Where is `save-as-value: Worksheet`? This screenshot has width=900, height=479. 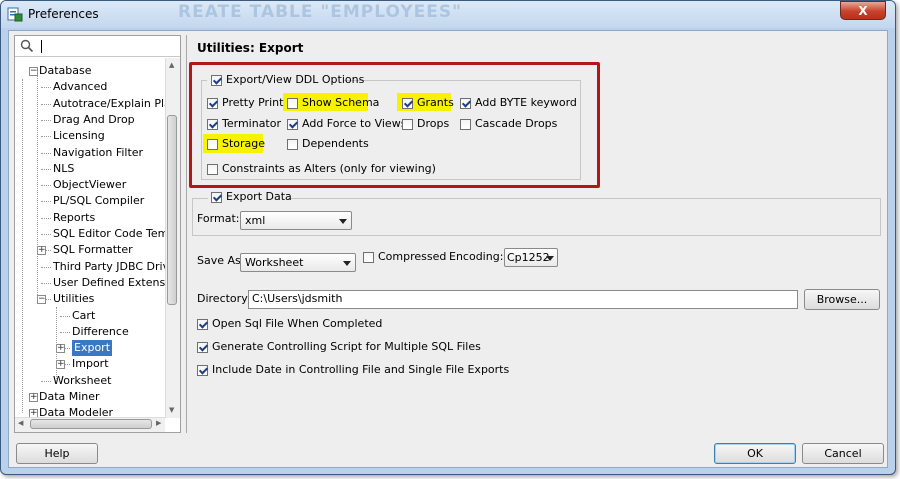 save-as-value: Worksheet is located at coordinates (274, 262).